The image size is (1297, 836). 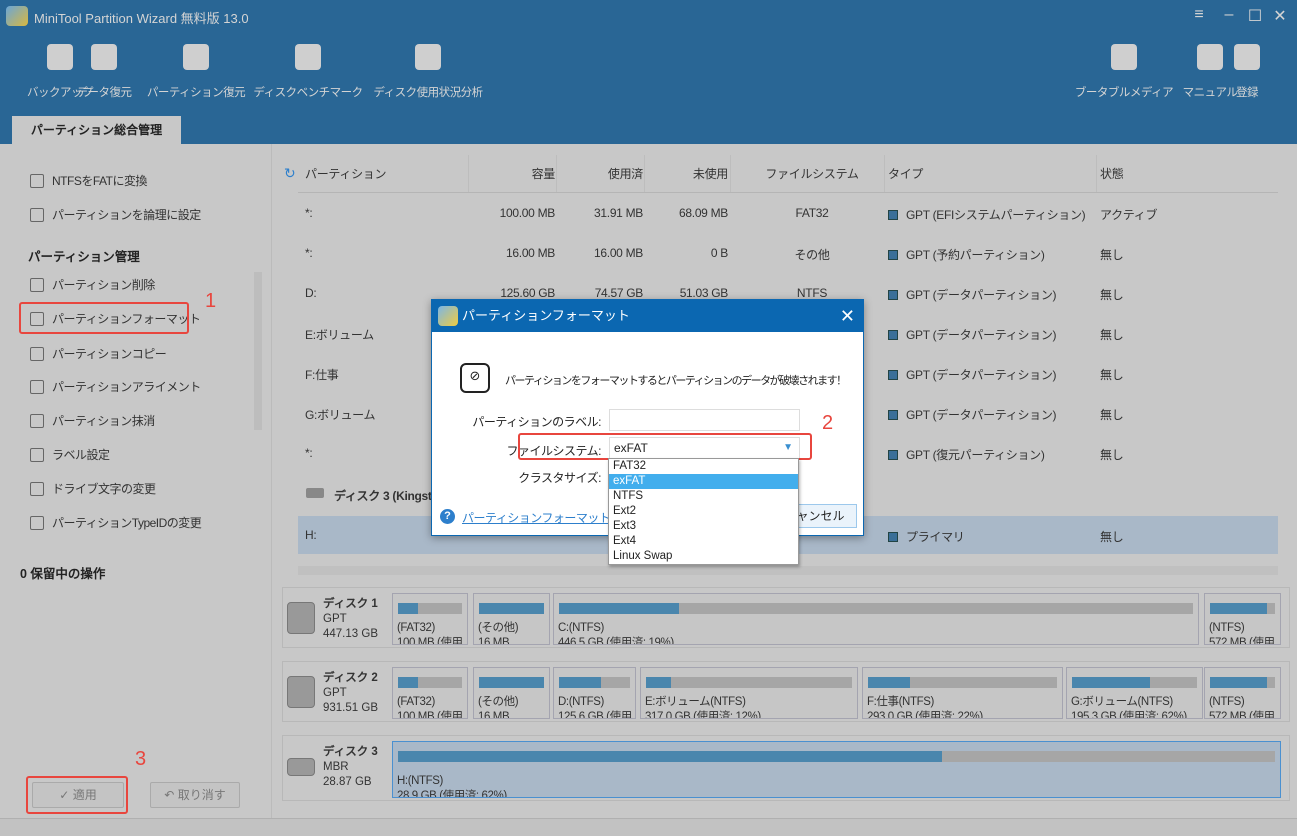 I want to click on annotation-3: 3, so click(x=141, y=759).